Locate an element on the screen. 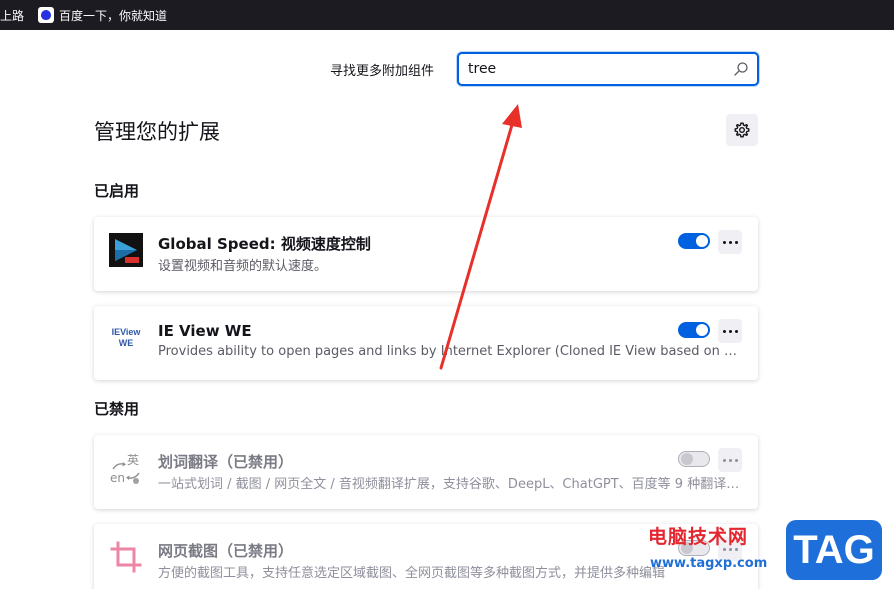 The image size is (894, 589). enabled-section-heading: 已启用 is located at coordinates (117, 191).